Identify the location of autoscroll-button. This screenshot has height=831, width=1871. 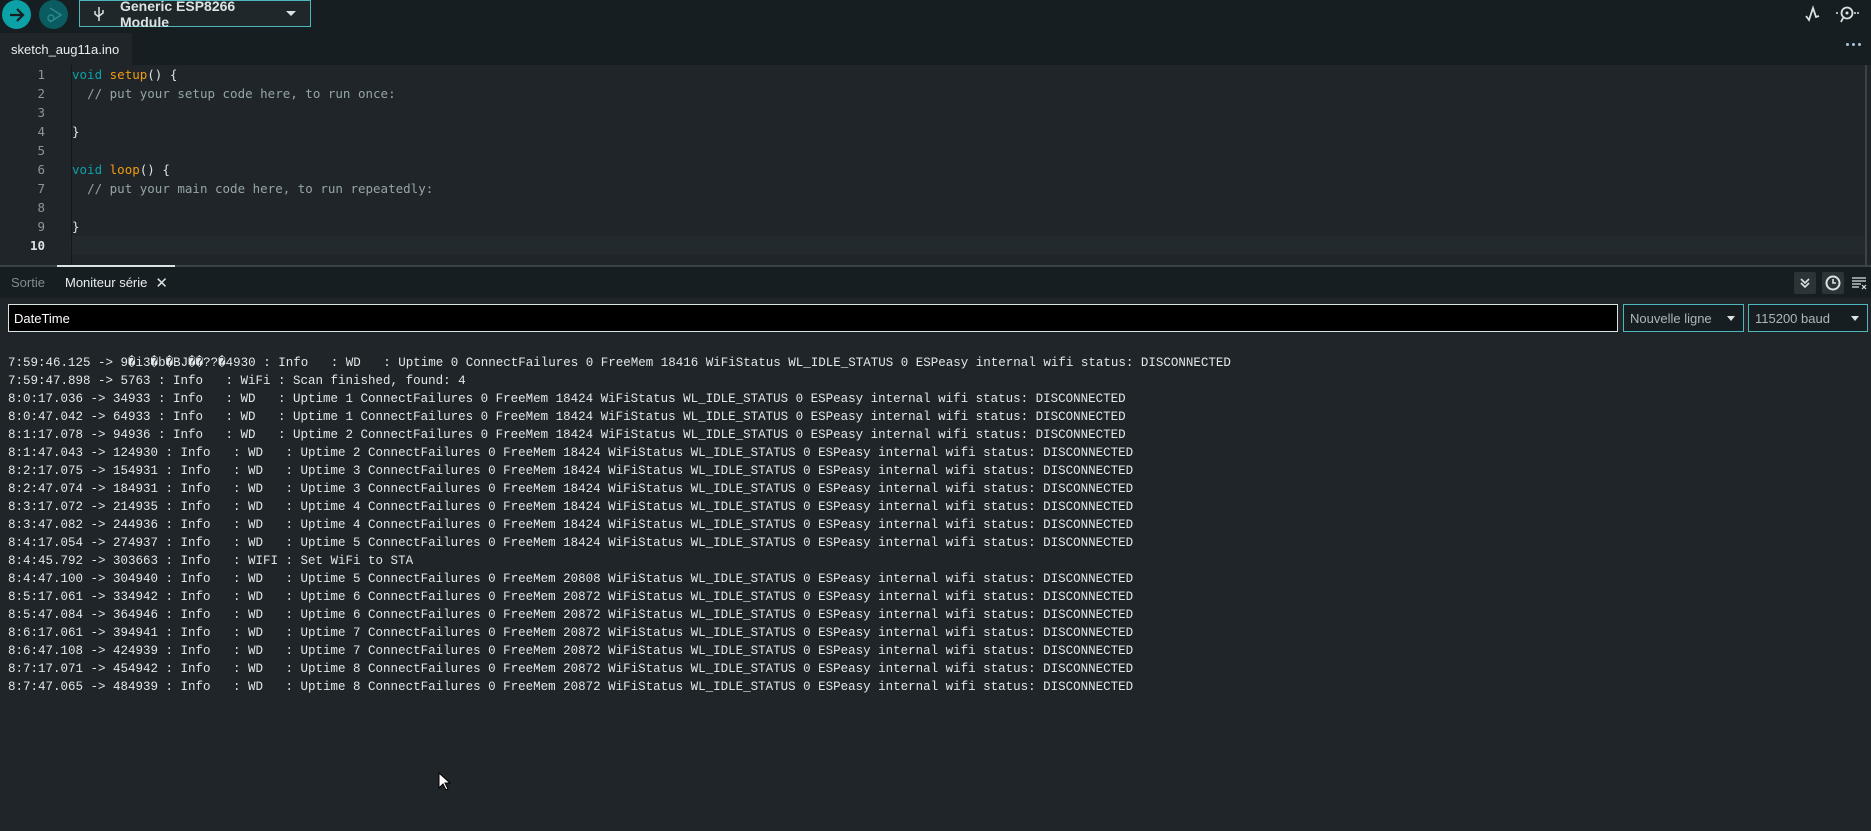
(1805, 283).